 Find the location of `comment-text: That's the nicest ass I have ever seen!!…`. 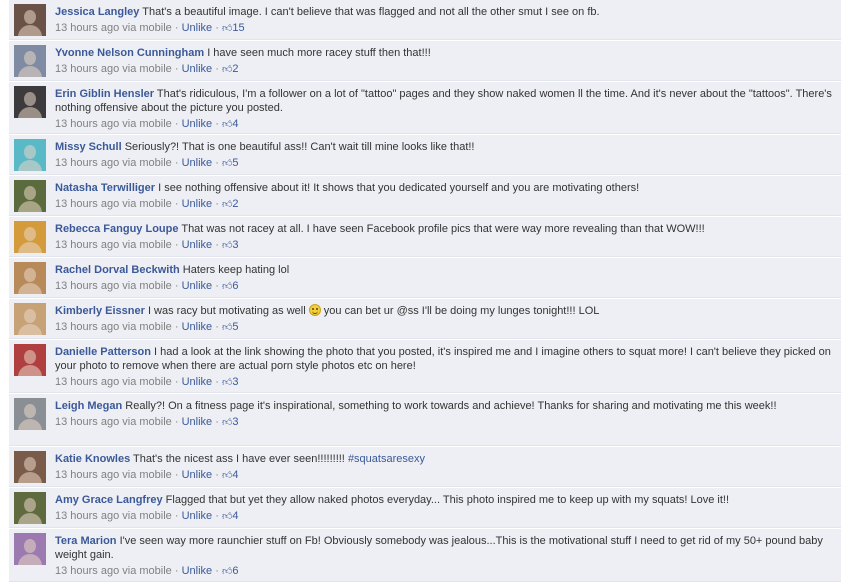

comment-text: That's the nicest ass I have ever seen!!… is located at coordinates (239, 459).